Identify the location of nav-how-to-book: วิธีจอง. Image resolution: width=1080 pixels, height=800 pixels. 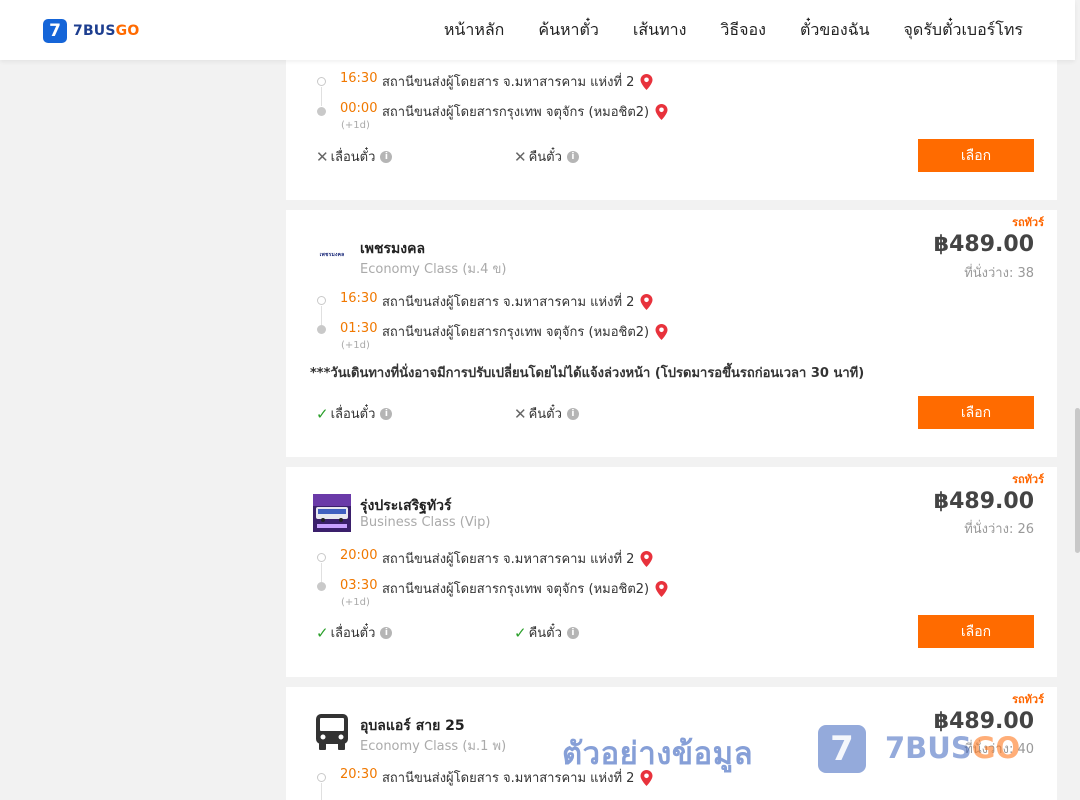
(743, 30).